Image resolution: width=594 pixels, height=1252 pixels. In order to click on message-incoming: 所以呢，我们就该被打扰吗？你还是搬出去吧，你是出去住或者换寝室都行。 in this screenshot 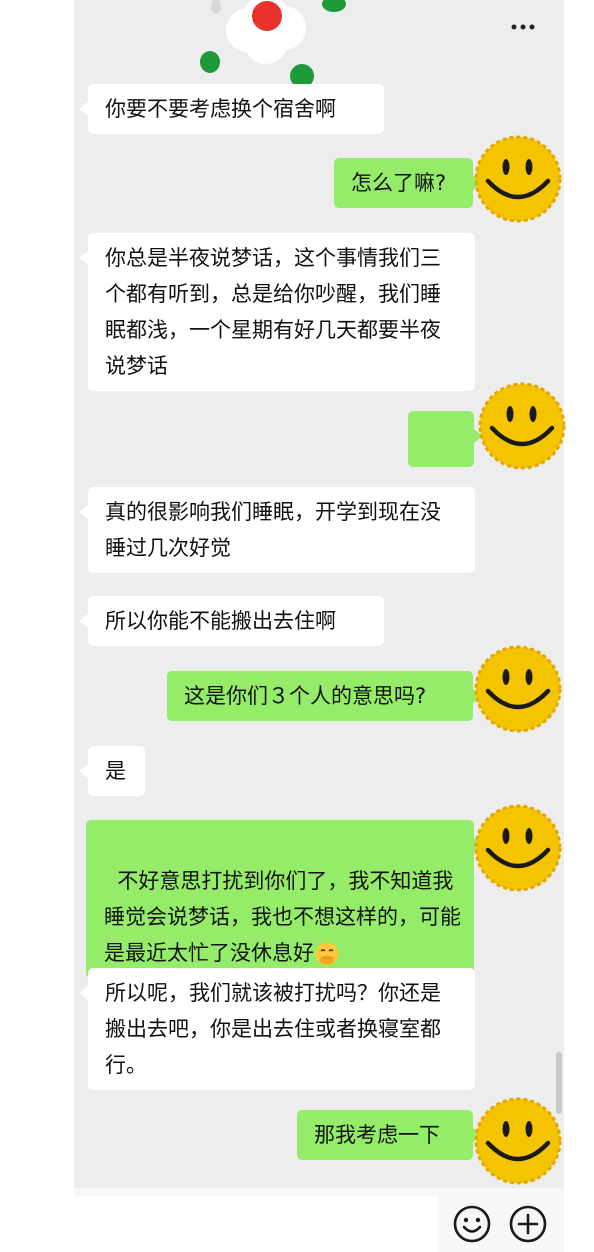, I will do `click(277, 1029)`.